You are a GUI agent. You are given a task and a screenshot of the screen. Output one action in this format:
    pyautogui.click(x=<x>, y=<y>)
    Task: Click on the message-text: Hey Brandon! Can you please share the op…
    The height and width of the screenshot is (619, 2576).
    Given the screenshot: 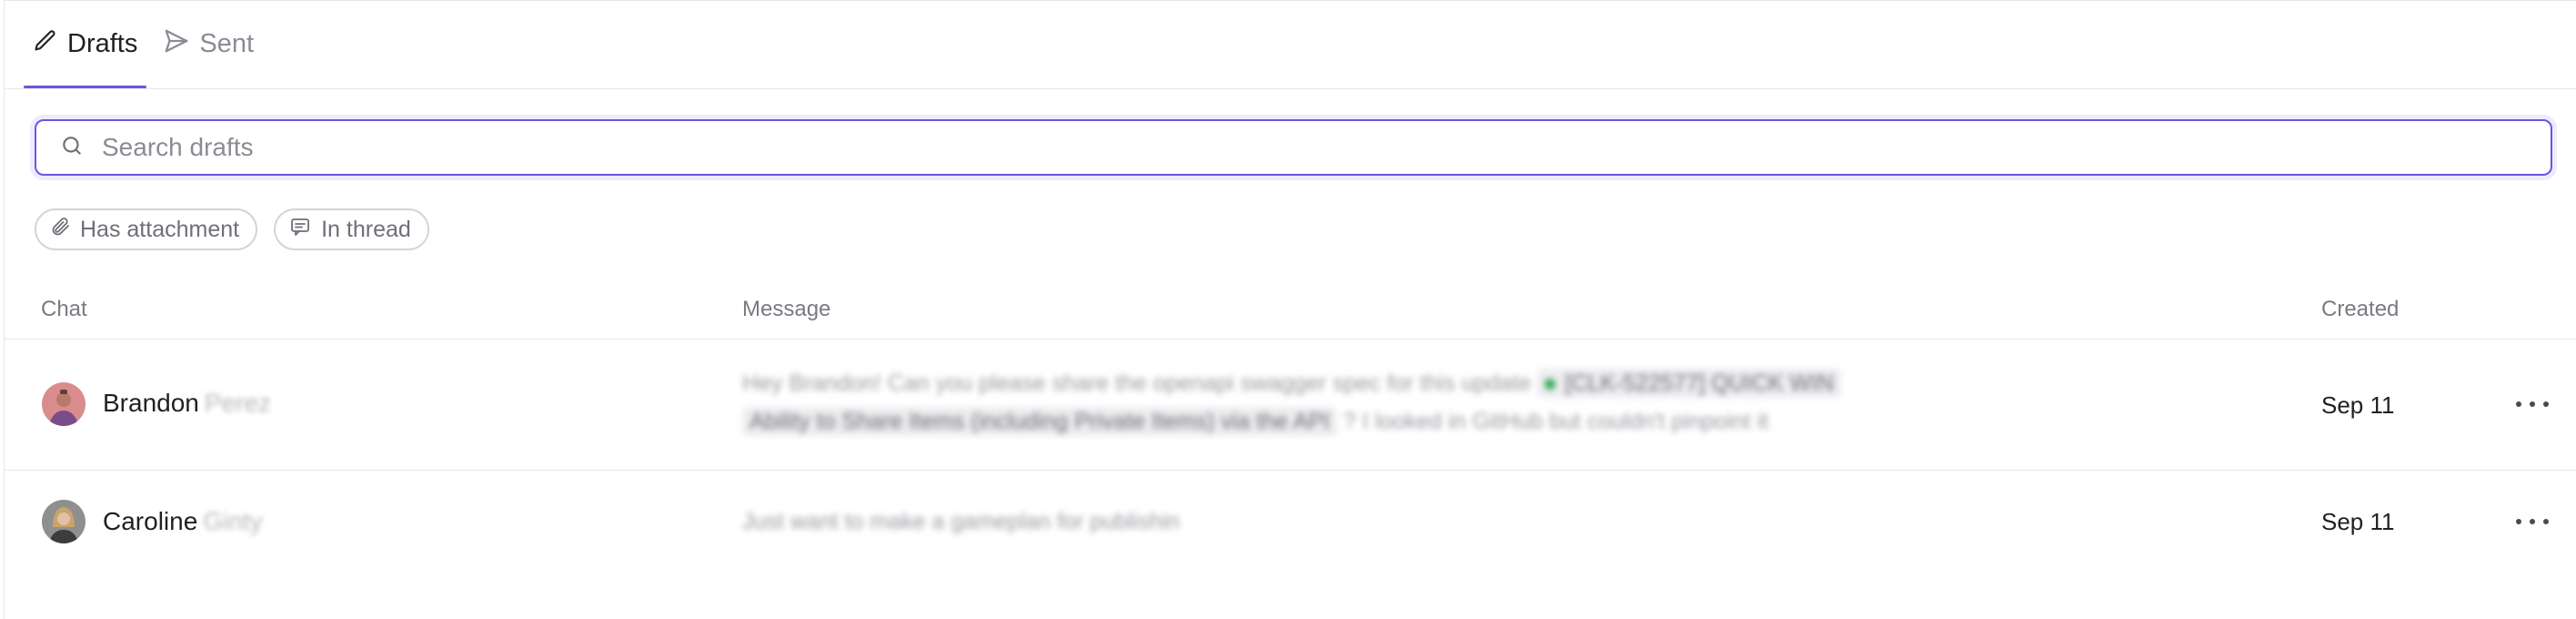 What is the action you would take?
    pyautogui.click(x=1137, y=383)
    